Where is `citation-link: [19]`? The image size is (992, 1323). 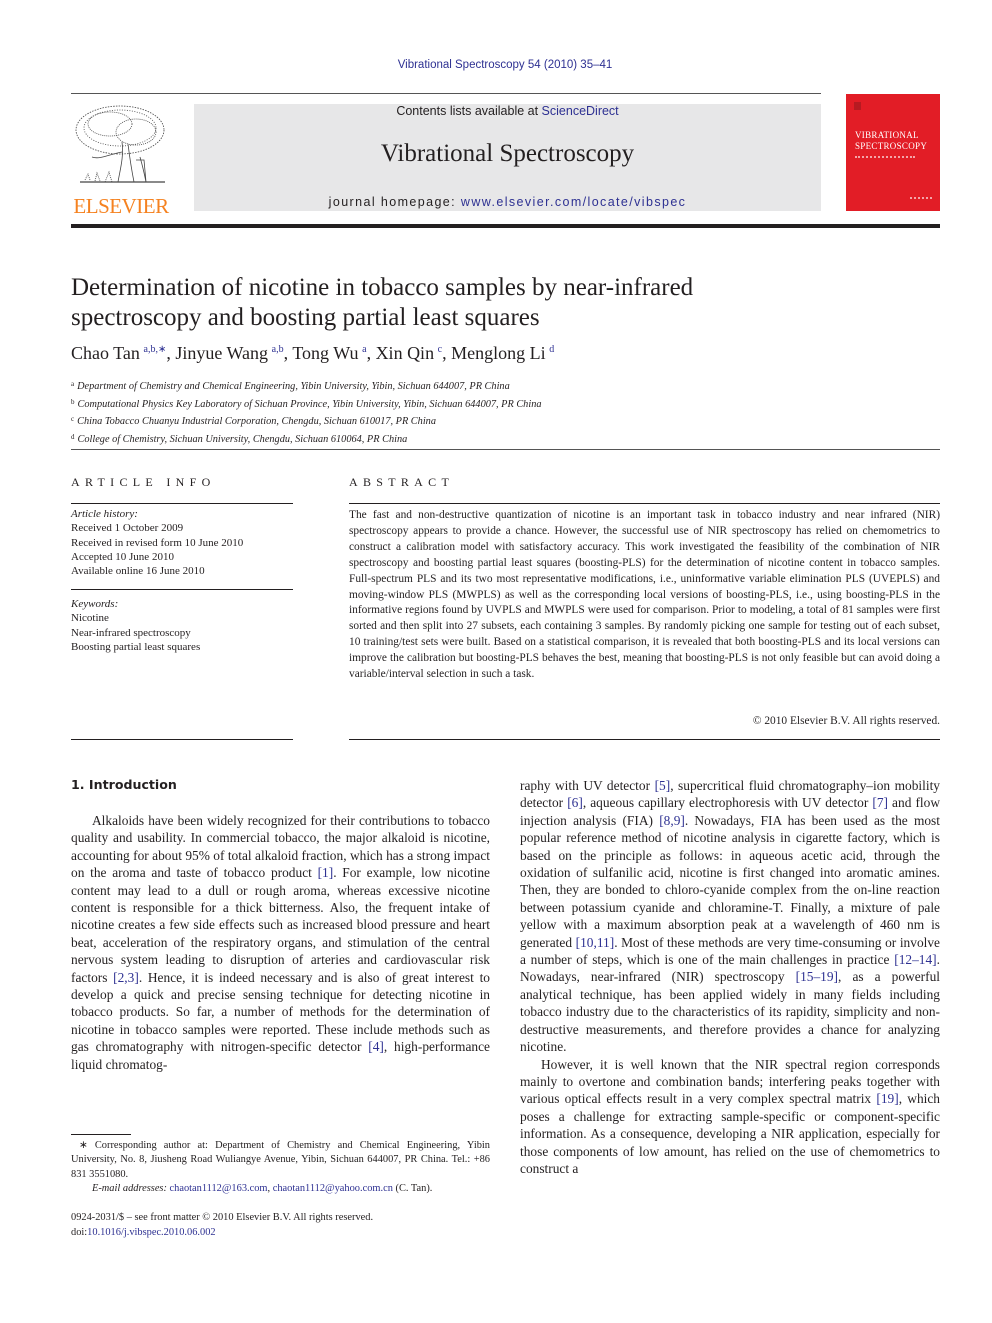 citation-link: [19] is located at coordinates (887, 1098).